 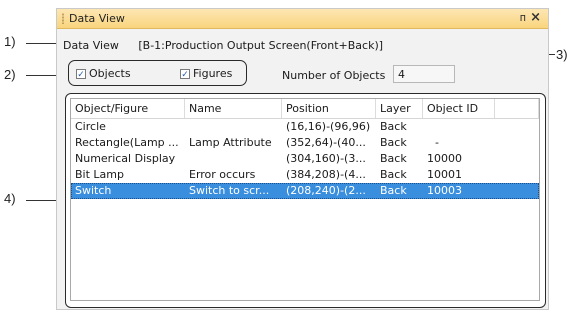 I want to click on cell-object-figure: Switch, so click(x=93, y=190).